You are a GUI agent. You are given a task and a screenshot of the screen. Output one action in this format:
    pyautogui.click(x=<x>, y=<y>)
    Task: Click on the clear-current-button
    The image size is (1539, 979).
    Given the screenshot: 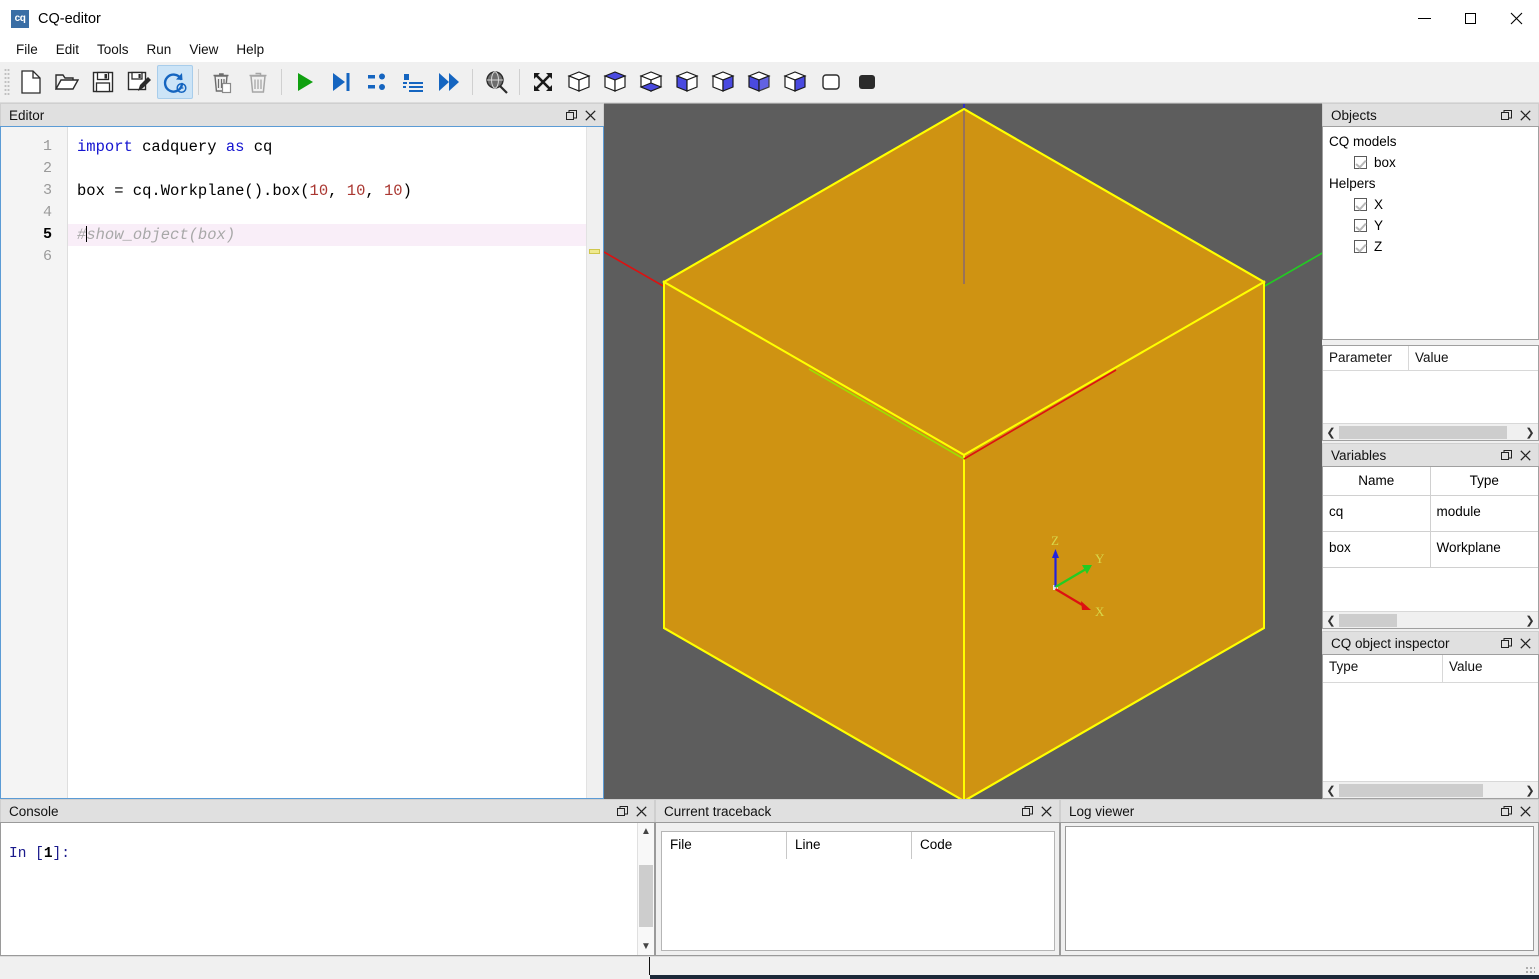 What is the action you would take?
    pyautogui.click(x=222, y=82)
    